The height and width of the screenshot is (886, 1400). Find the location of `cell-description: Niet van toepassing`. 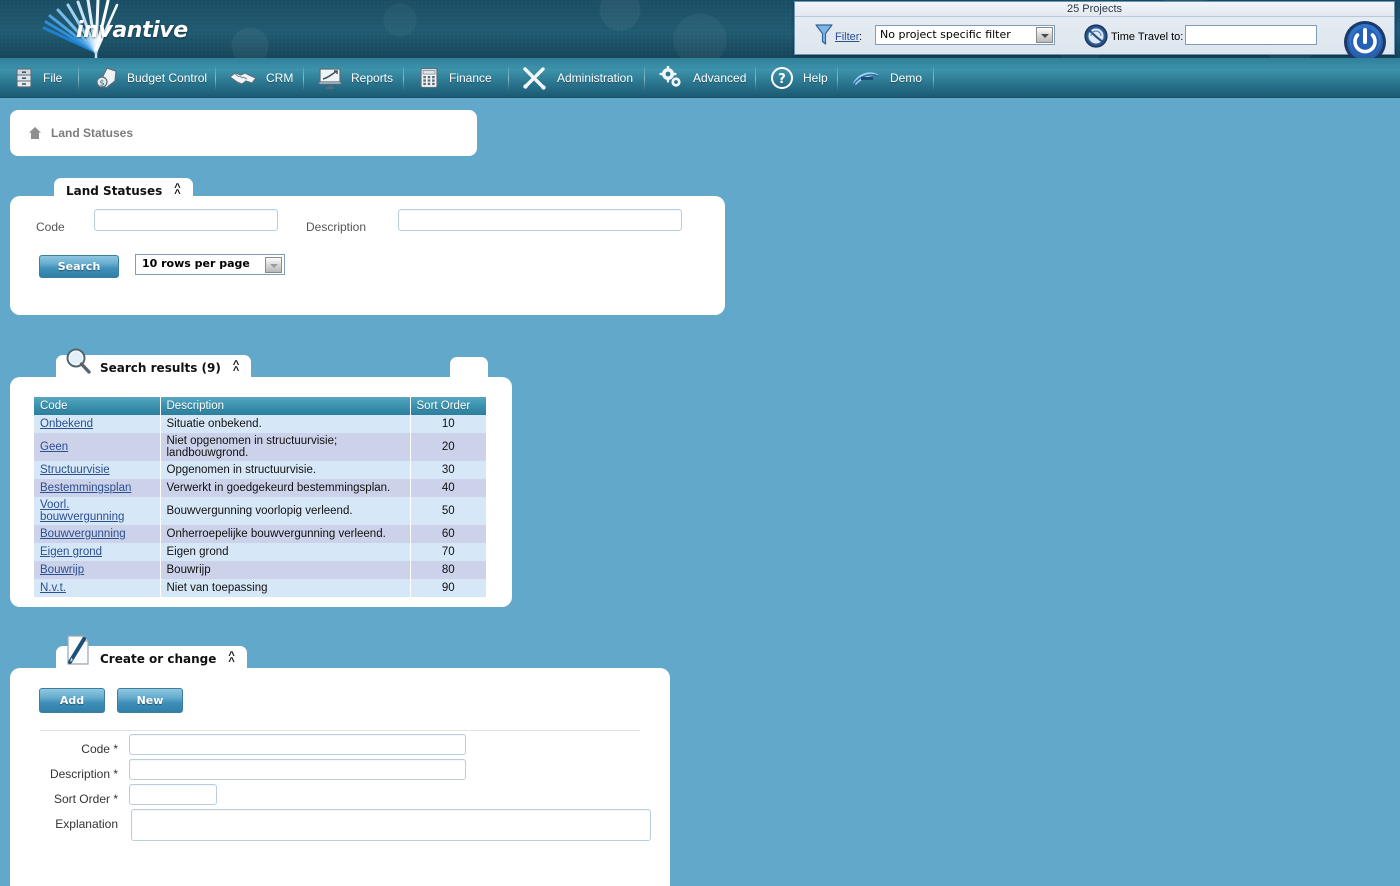

cell-description: Niet van toepassing is located at coordinates (285, 588).